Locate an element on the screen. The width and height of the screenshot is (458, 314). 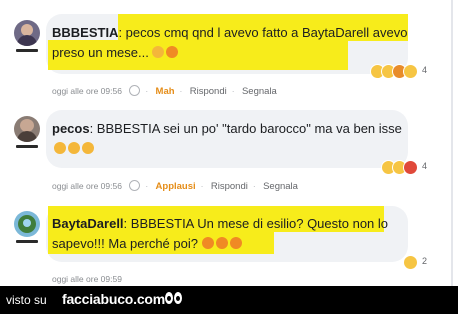
comment-author: pecos is located at coordinates (71, 128).